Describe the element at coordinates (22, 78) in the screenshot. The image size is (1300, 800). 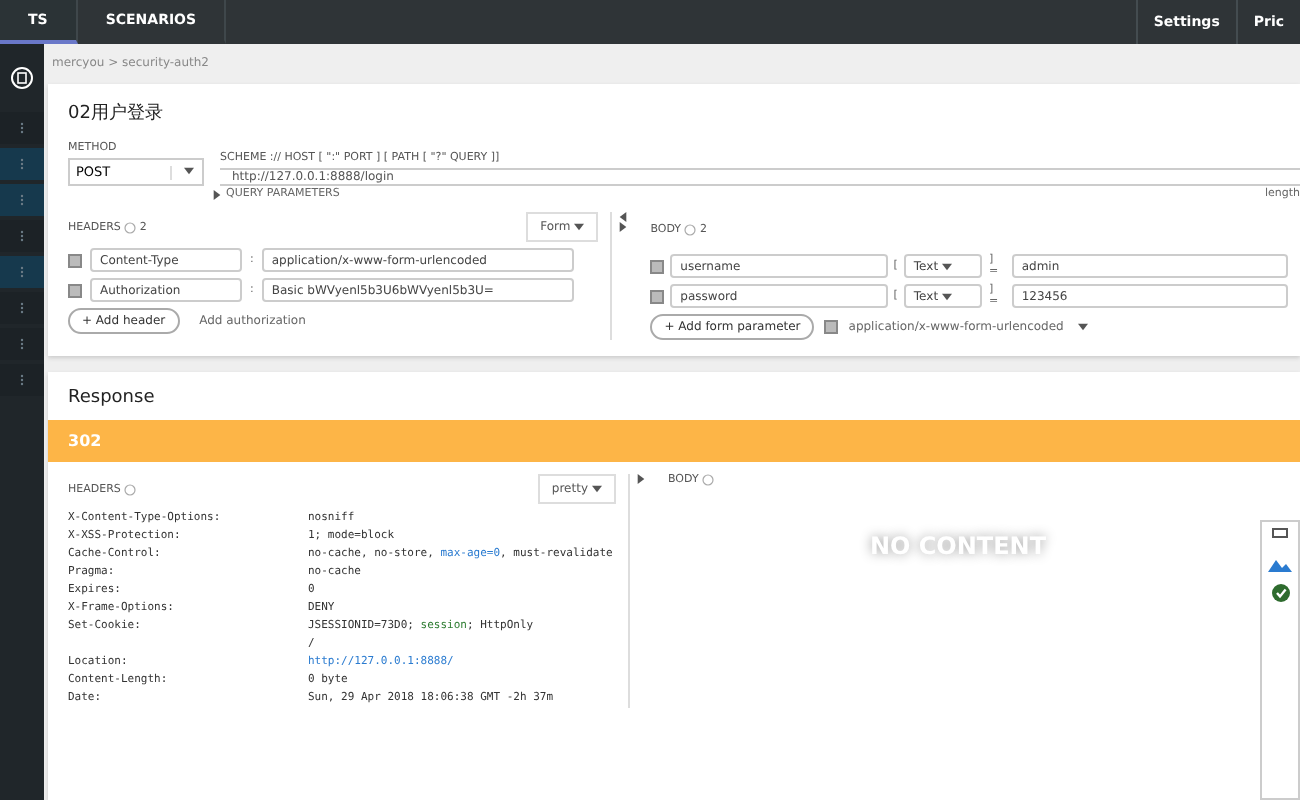
I see `document-icon` at that location.